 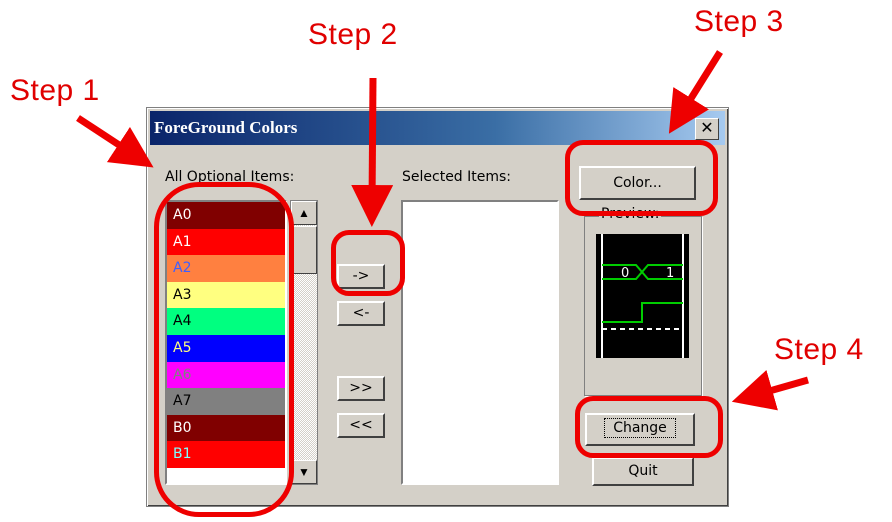 What do you see at coordinates (372, 152) in the screenshot?
I see `step2-arrow` at bounding box center [372, 152].